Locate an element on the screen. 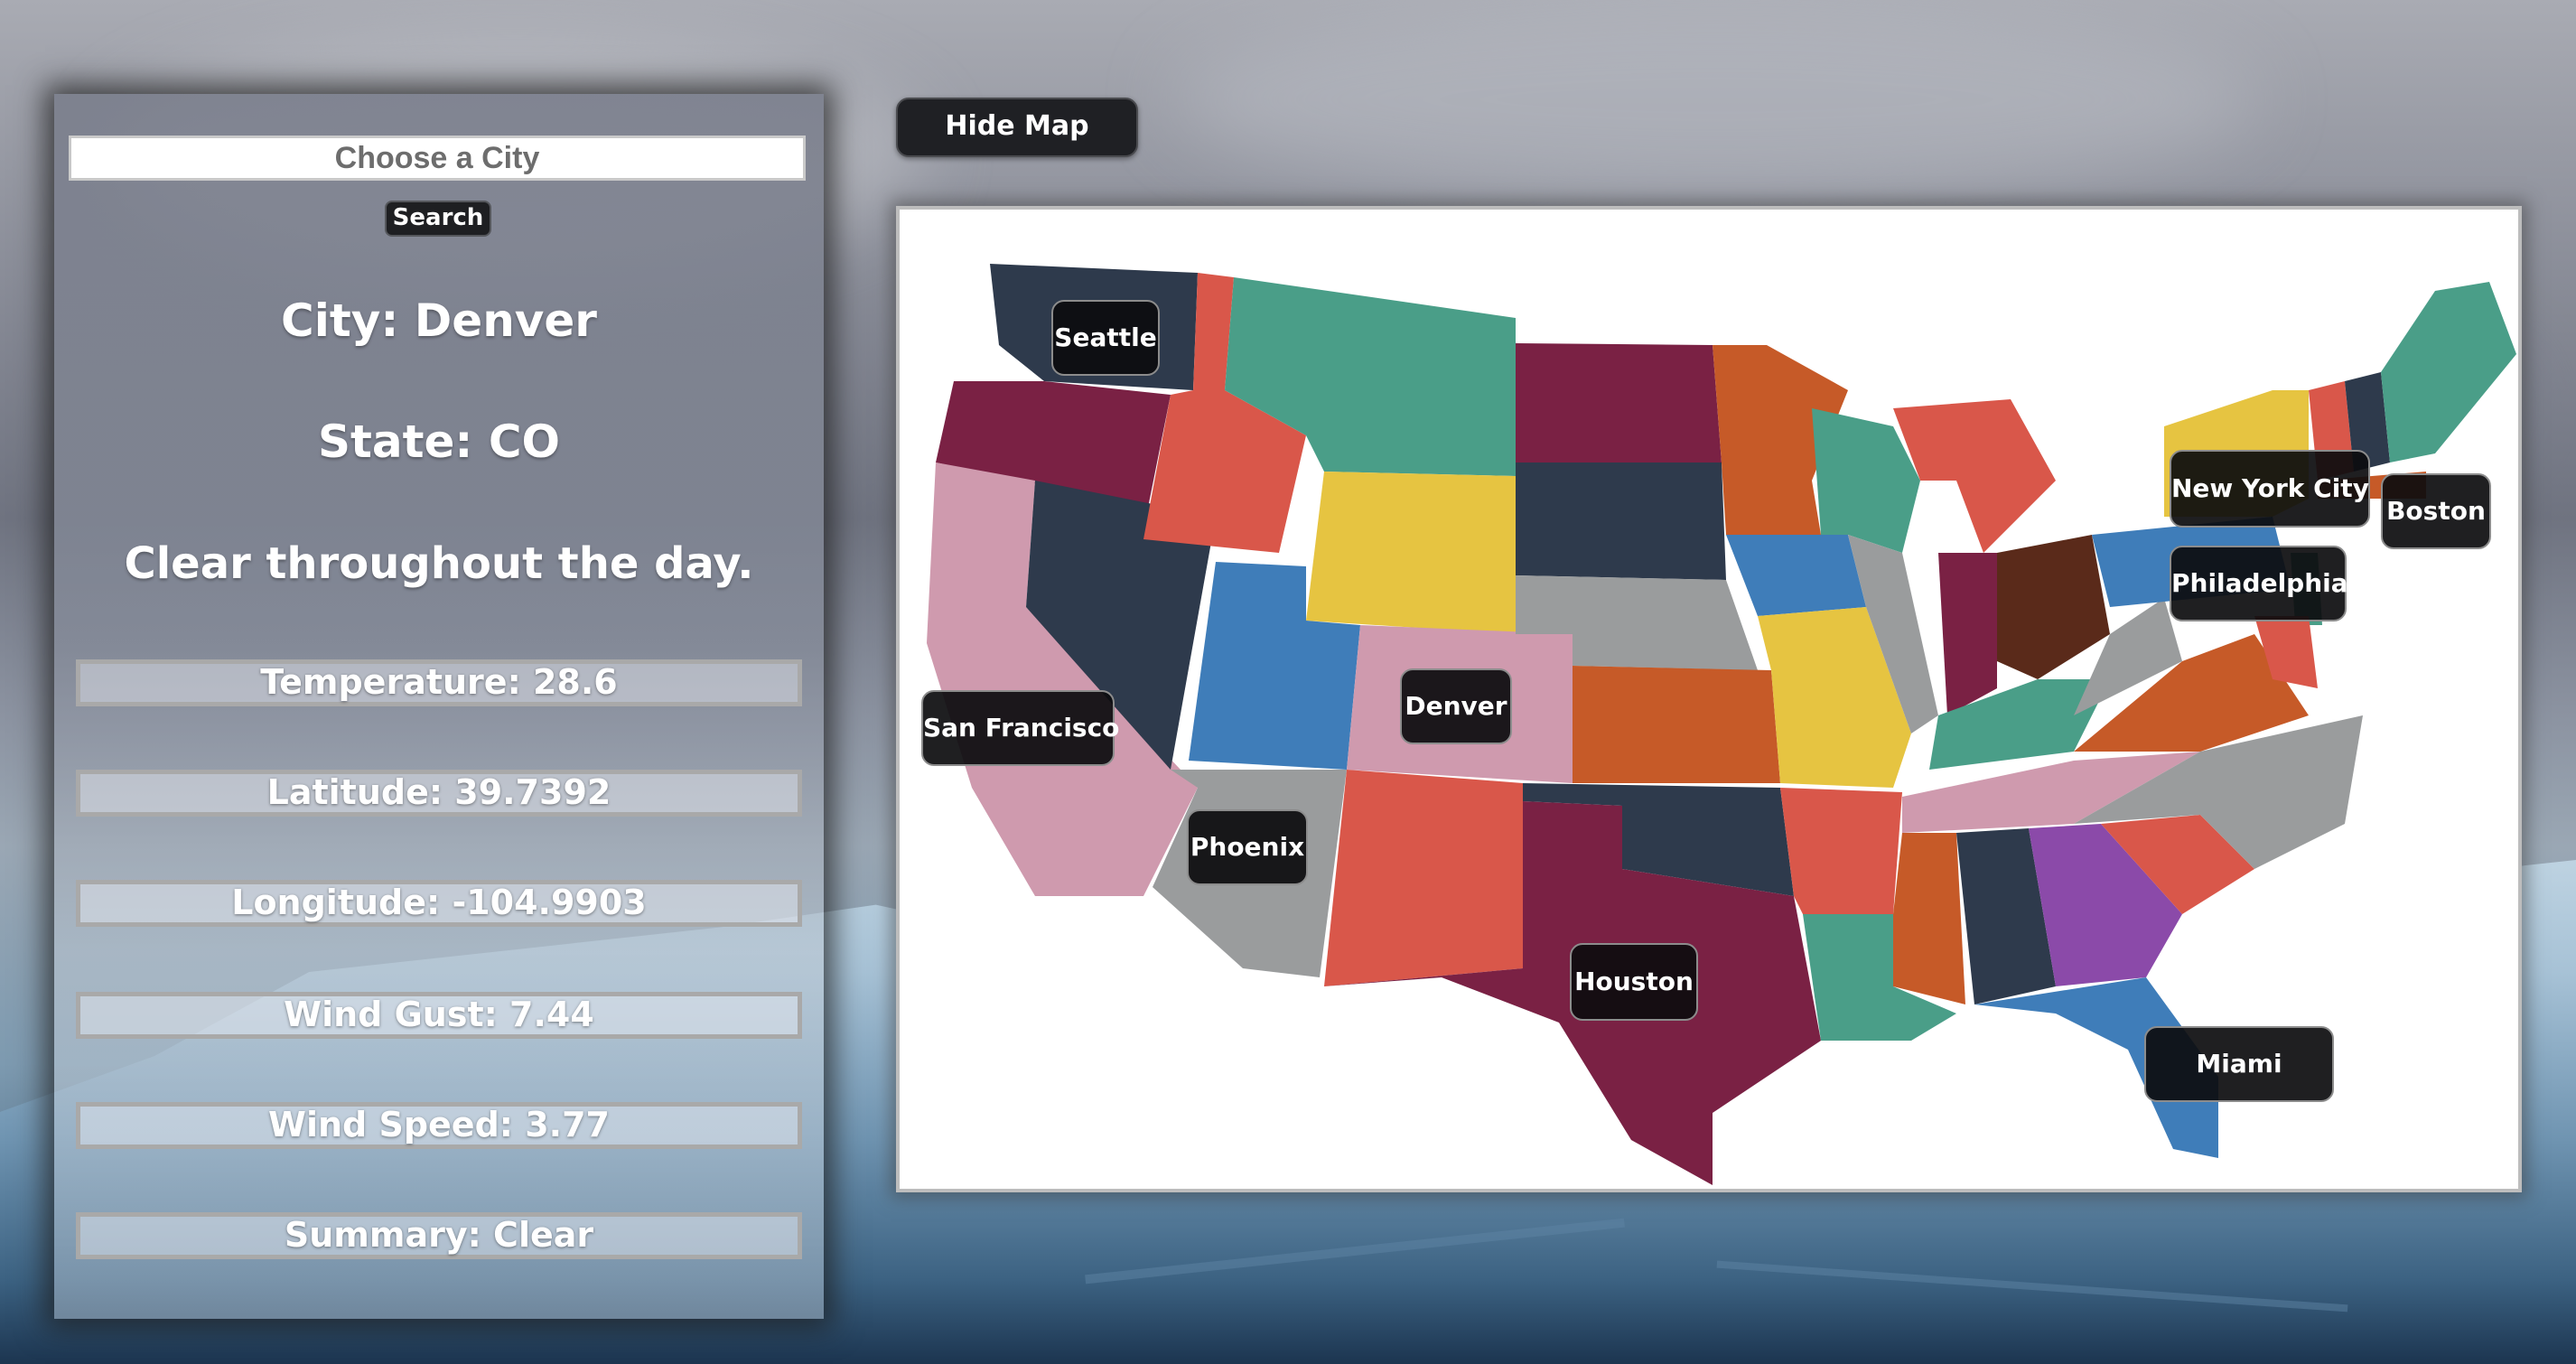  city-marker-phoenix: Phoenix is located at coordinates (1247, 847).